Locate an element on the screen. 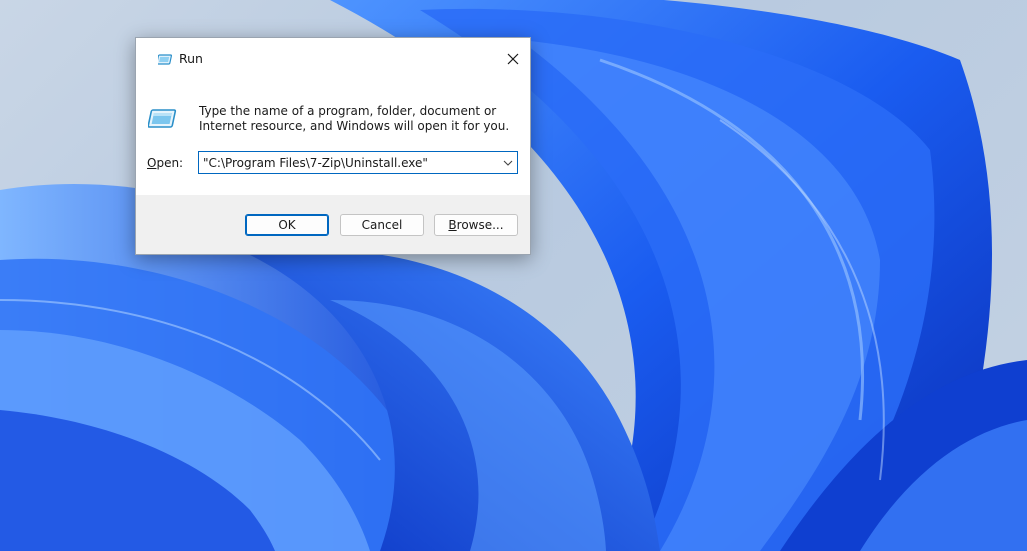  open-label: Open: is located at coordinates (165, 163).